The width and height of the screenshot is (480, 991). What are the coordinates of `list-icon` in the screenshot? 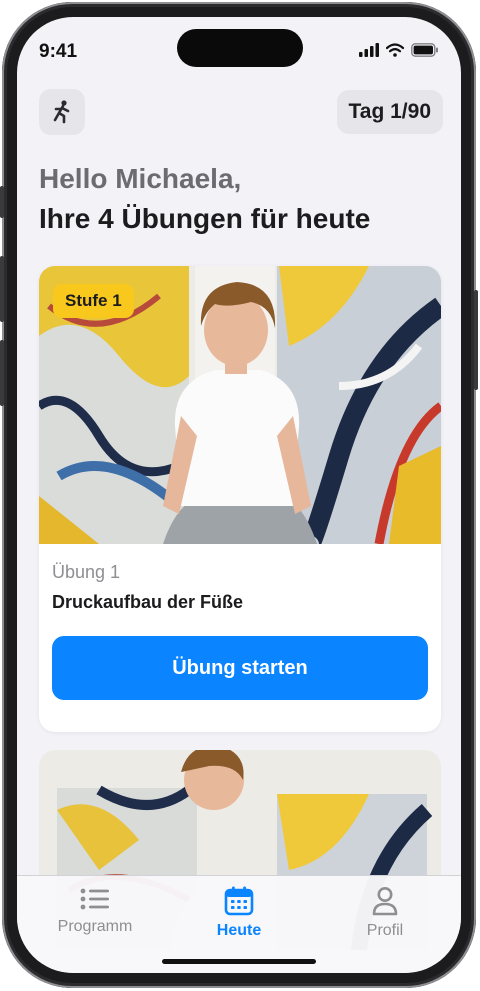 It's located at (94, 899).